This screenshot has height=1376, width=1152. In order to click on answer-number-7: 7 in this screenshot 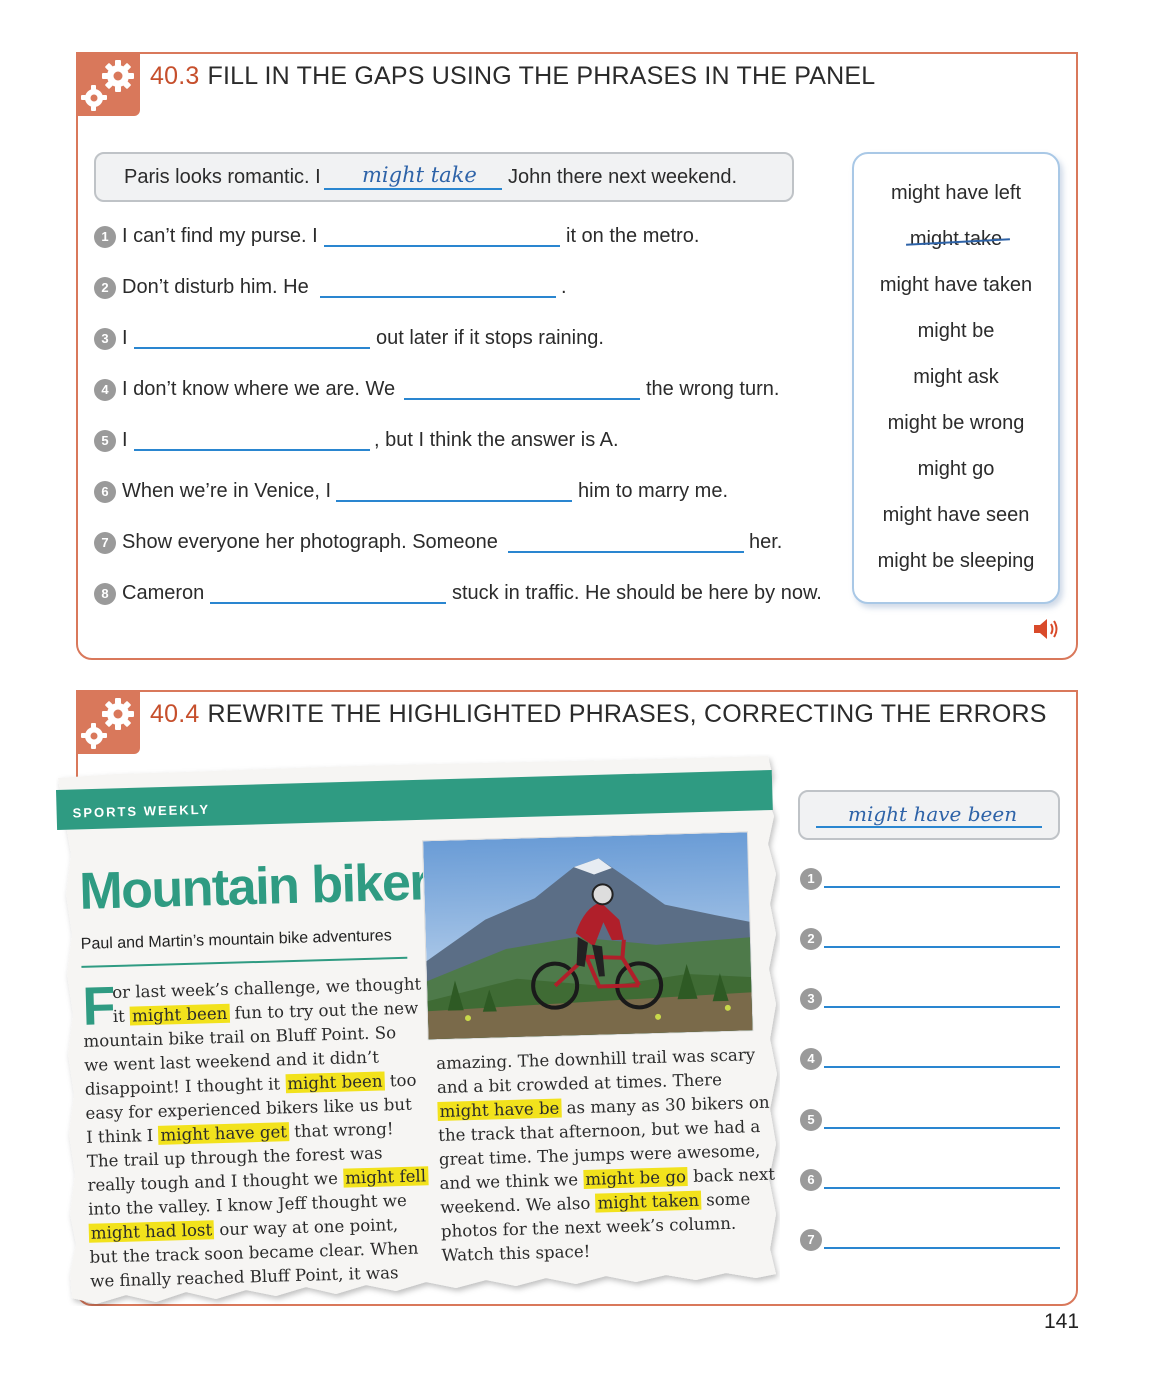, I will do `click(811, 1240)`.